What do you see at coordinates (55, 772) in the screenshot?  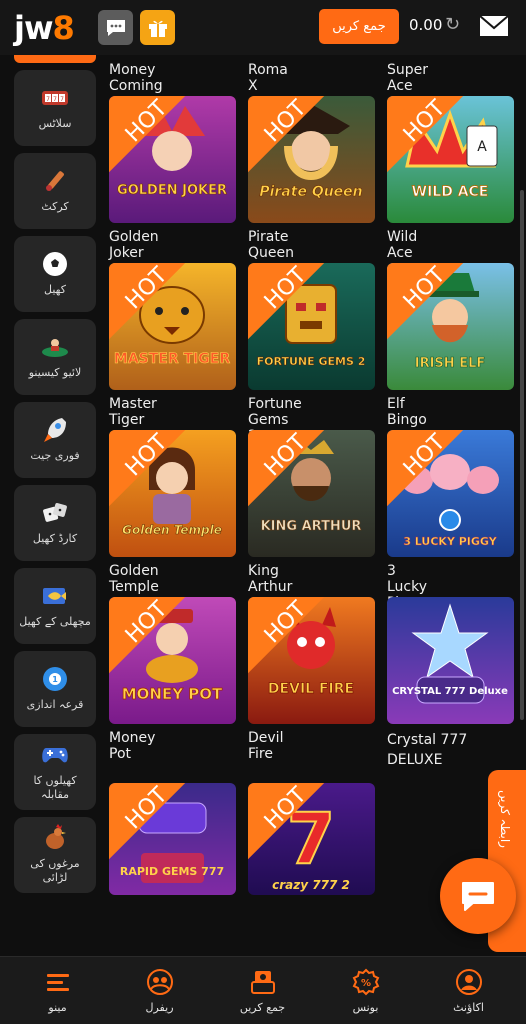 I see `sidebar-item-esports: کھیلوں کا مقابلہ` at bounding box center [55, 772].